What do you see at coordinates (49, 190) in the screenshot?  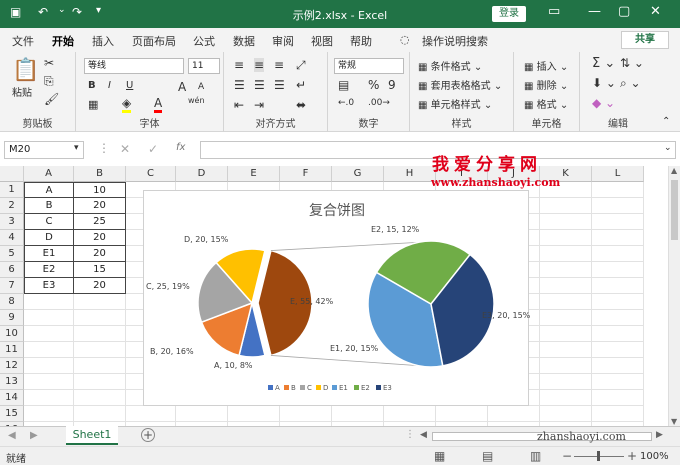 I see `cell: A` at bounding box center [49, 190].